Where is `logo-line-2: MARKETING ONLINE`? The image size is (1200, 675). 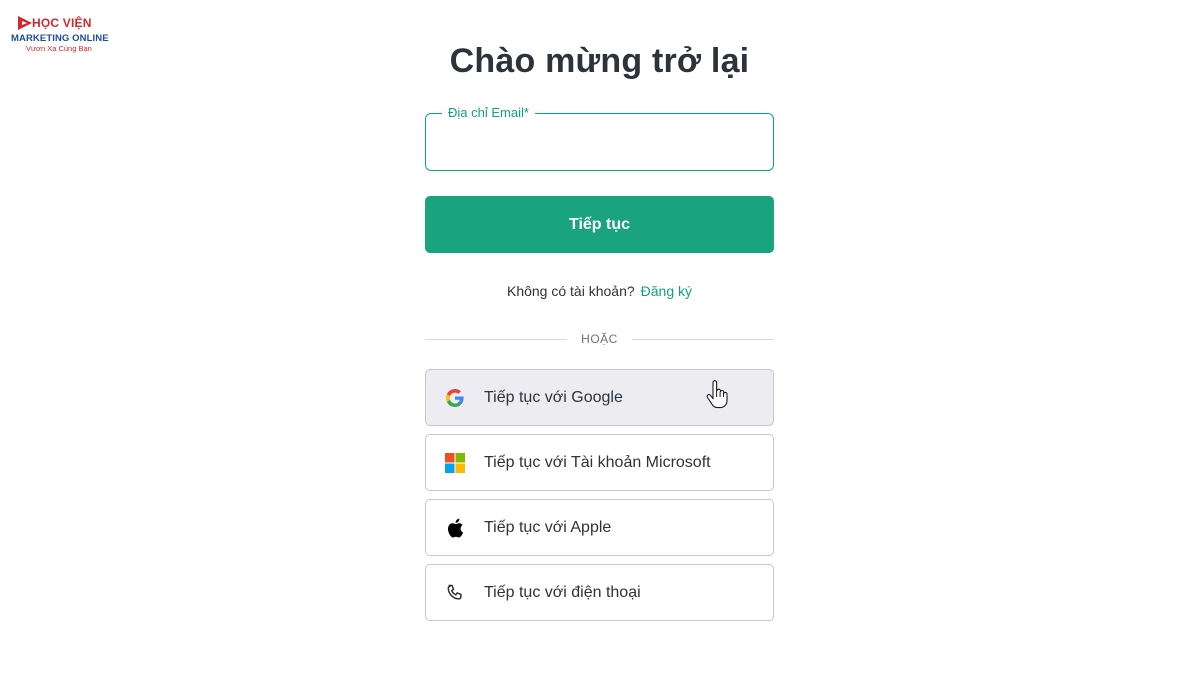
logo-line-2: MARKETING ONLINE is located at coordinates (60, 38).